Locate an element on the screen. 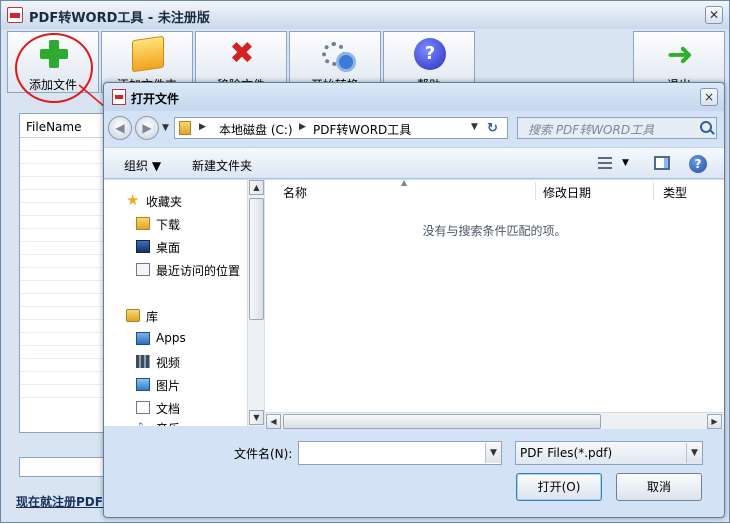 The image size is (730, 524). cancel-button: 取消 is located at coordinates (659, 487).